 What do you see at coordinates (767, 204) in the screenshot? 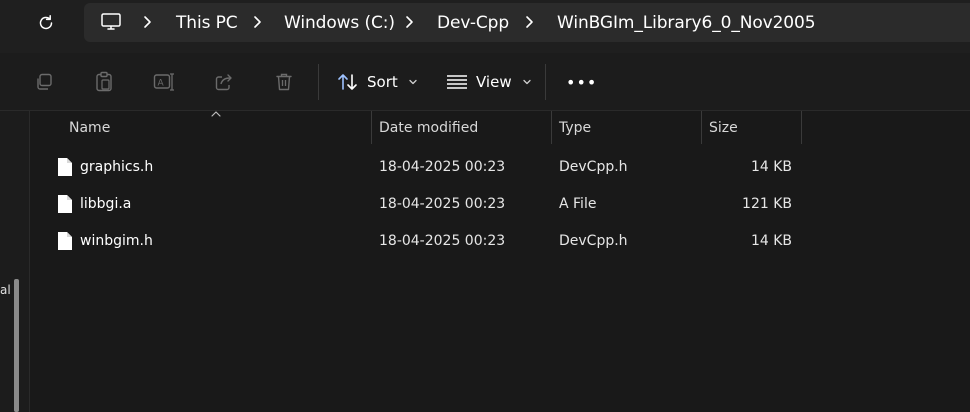
I see `file-size: 121 KB` at bounding box center [767, 204].